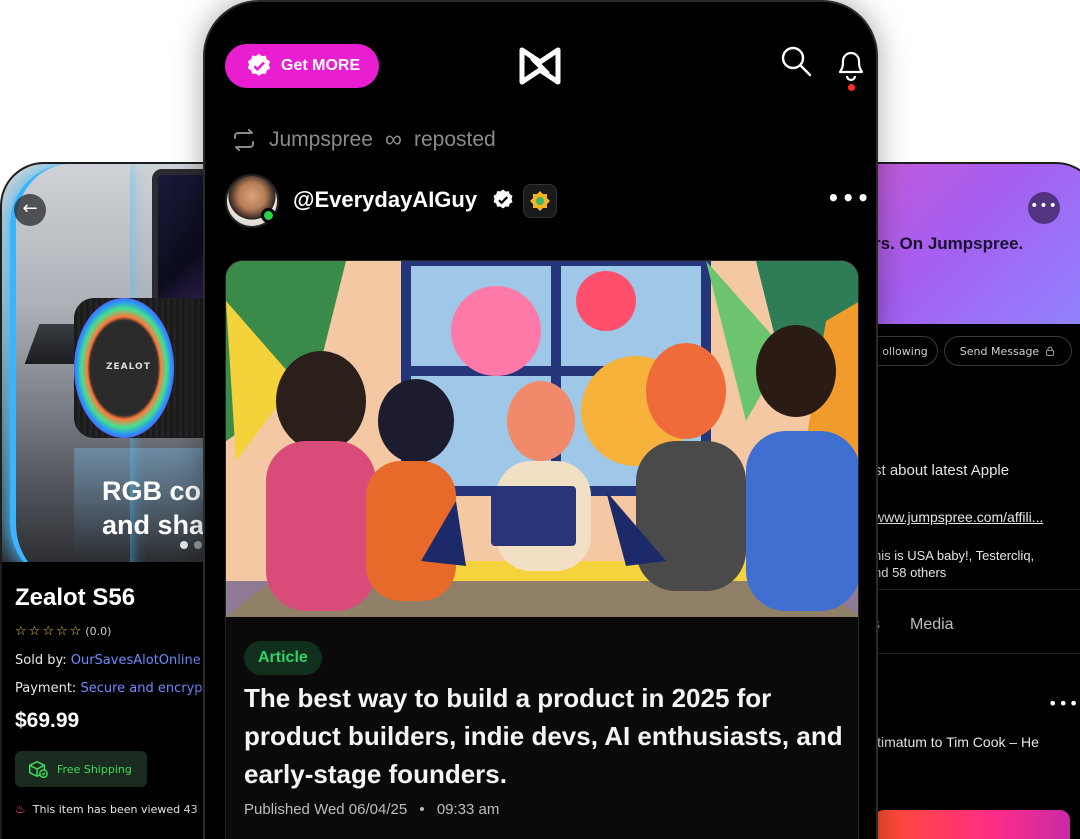 This screenshot has height=839, width=1080. What do you see at coordinates (851, 63) in the screenshot?
I see `bell-icon` at bounding box center [851, 63].